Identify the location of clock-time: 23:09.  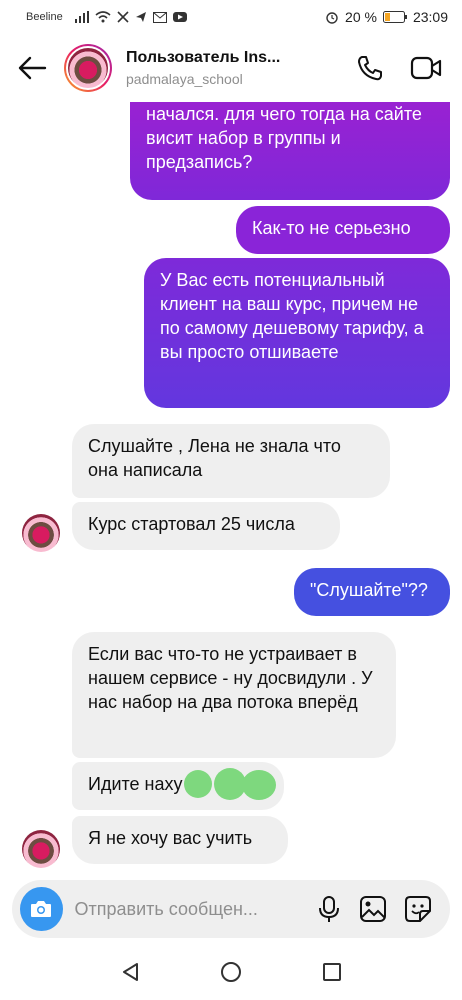
(430, 17).